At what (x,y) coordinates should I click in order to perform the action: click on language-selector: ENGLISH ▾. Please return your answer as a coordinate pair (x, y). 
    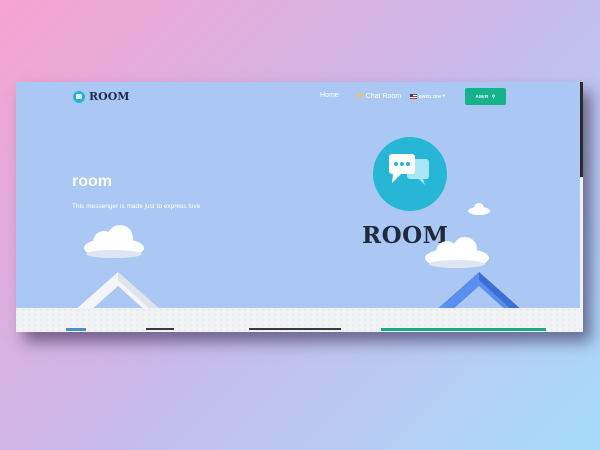
    Looking at the image, I should click on (427, 96).